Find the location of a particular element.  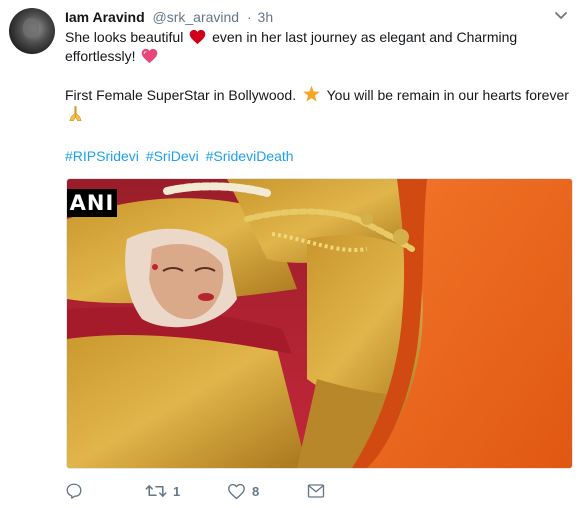

envelope-icon is located at coordinates (316, 491).